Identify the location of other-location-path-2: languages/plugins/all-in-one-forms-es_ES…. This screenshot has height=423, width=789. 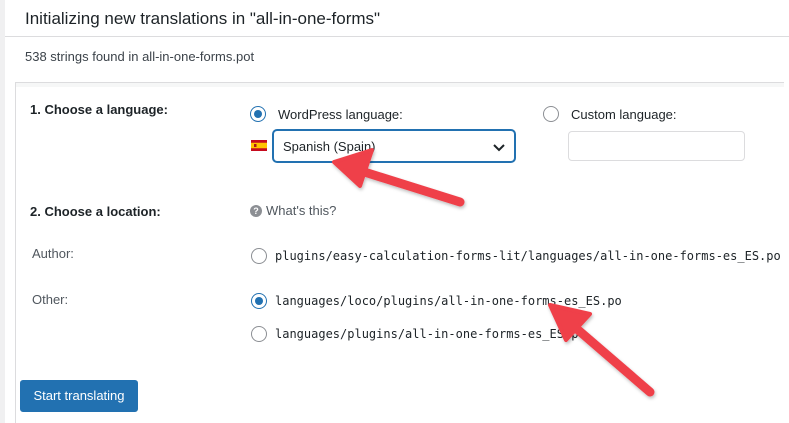
(430, 334).